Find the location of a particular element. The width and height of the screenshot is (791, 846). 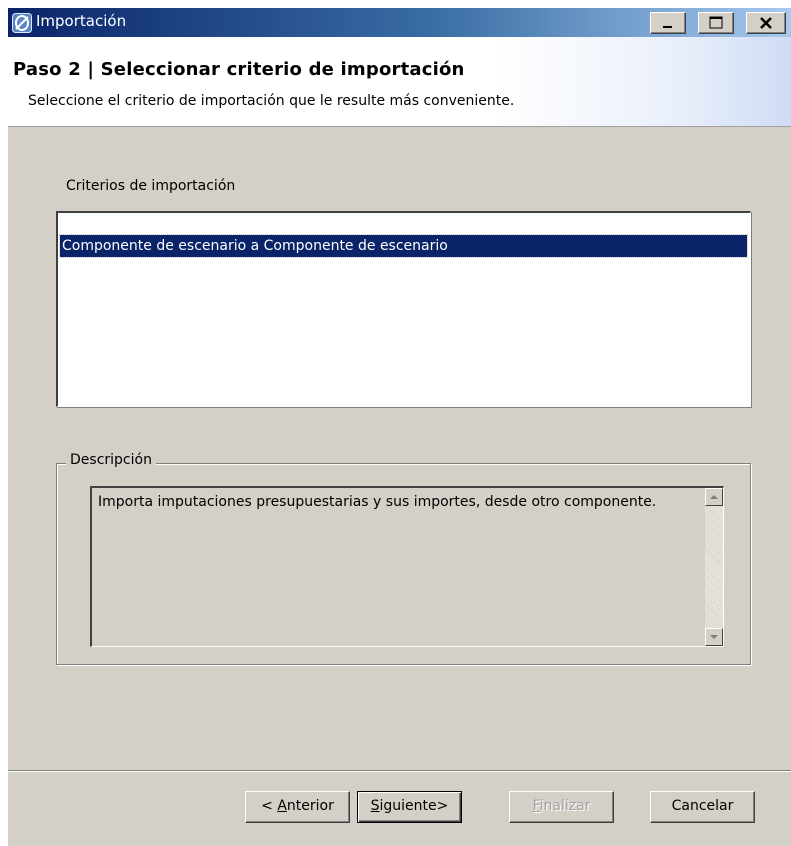

scroll-up-button is located at coordinates (714, 497).